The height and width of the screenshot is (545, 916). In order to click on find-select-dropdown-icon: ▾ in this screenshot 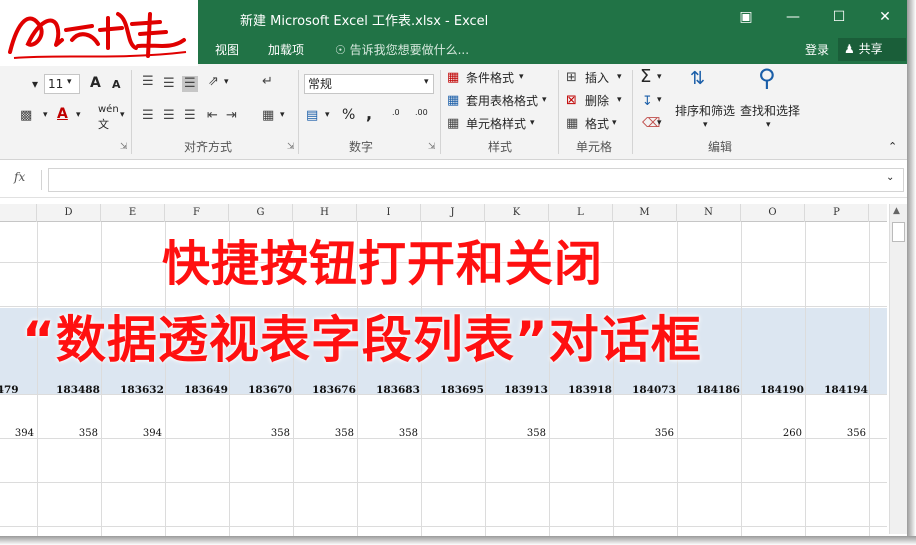, I will do `click(768, 125)`.